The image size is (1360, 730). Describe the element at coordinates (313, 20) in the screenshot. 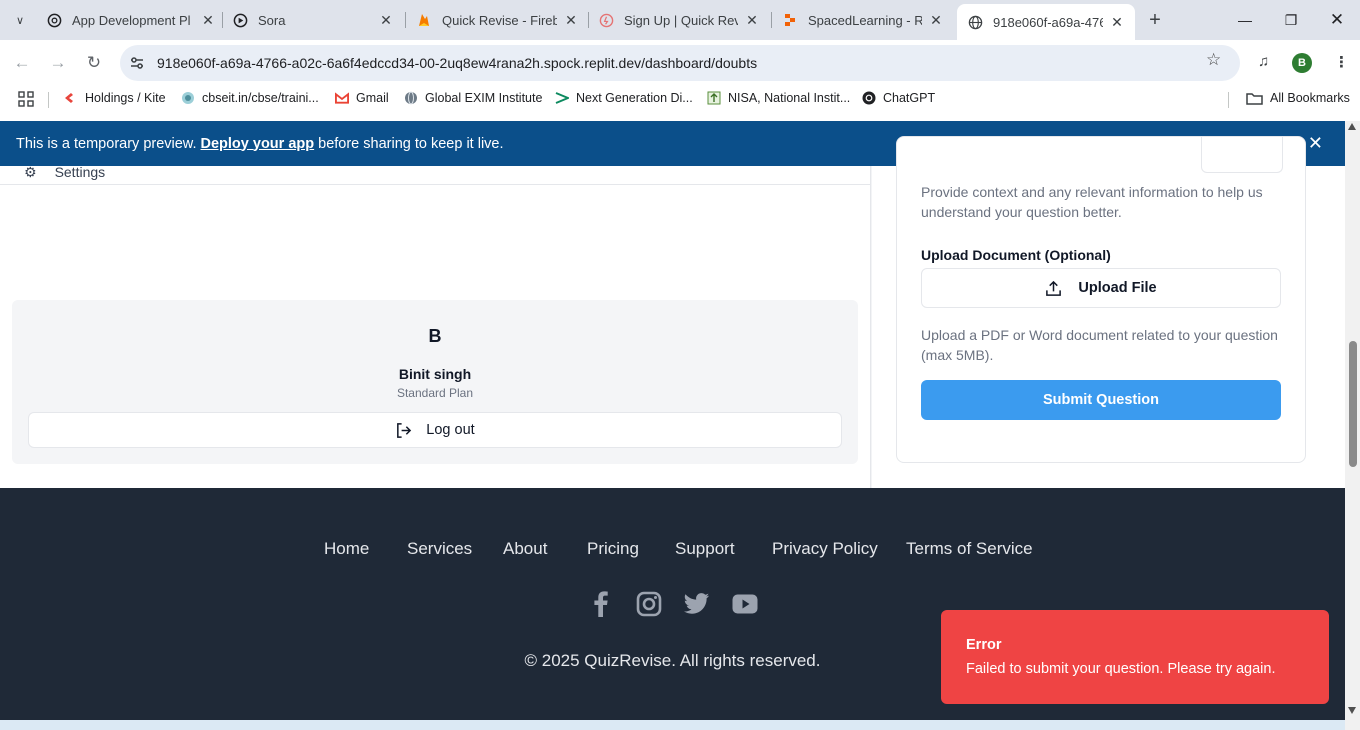

I see `tab-sora: Sora ✕` at that location.